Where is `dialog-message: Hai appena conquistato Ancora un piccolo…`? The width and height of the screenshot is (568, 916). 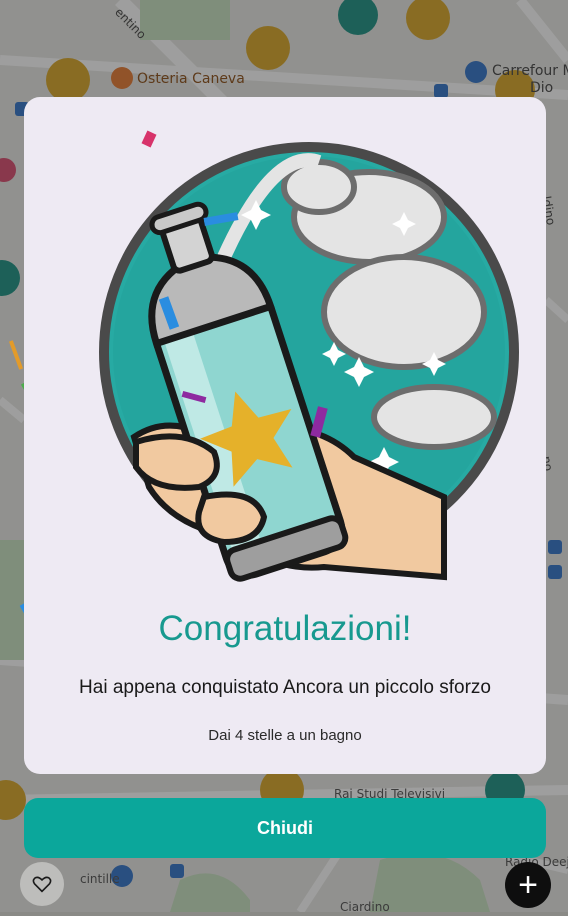
dialog-message: Hai appena conquistato Ancora un piccolo… is located at coordinates (285, 687).